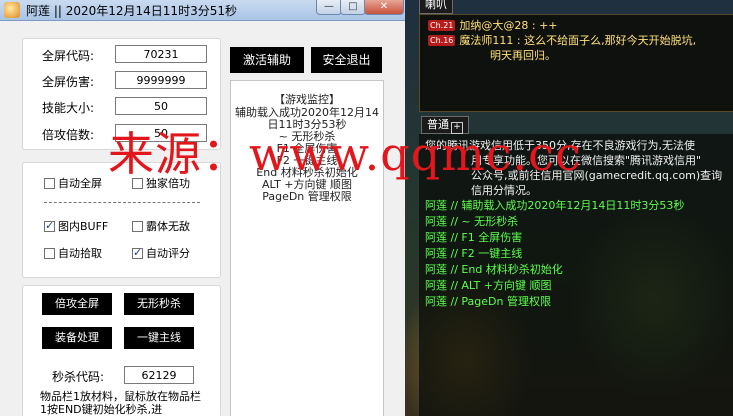  I want to click on checkbox-label: 自动全屏, so click(80, 183).